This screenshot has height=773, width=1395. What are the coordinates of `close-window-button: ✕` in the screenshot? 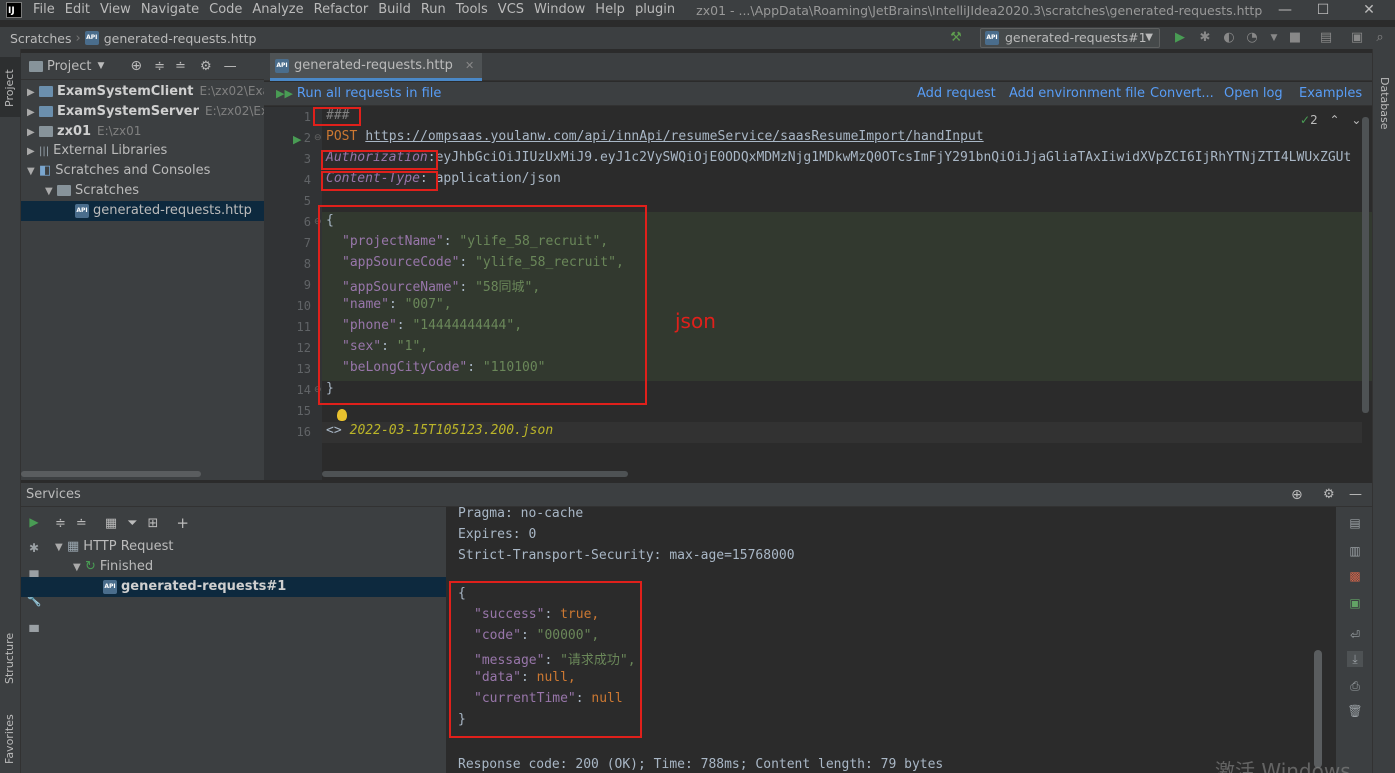 It's located at (1369, 10).